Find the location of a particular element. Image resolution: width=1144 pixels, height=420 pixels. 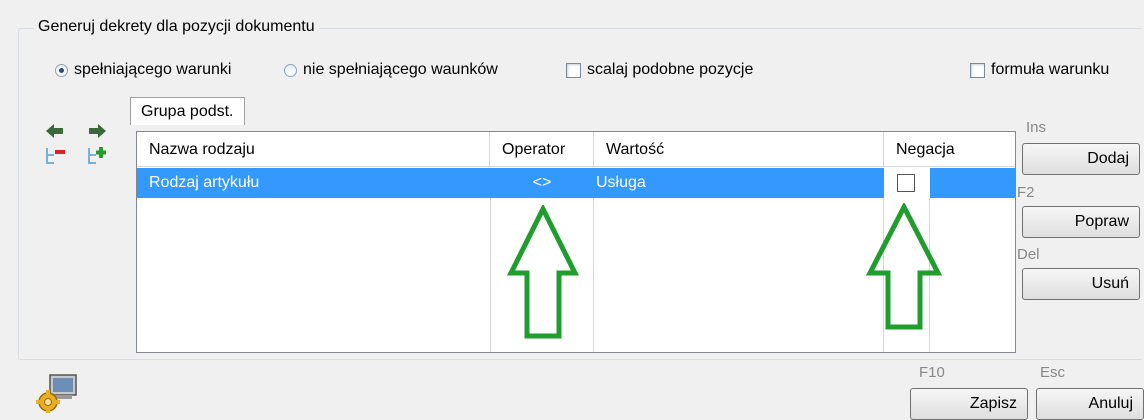

condition-formula-checkbox: formuła warunku is located at coordinates (1039, 70).